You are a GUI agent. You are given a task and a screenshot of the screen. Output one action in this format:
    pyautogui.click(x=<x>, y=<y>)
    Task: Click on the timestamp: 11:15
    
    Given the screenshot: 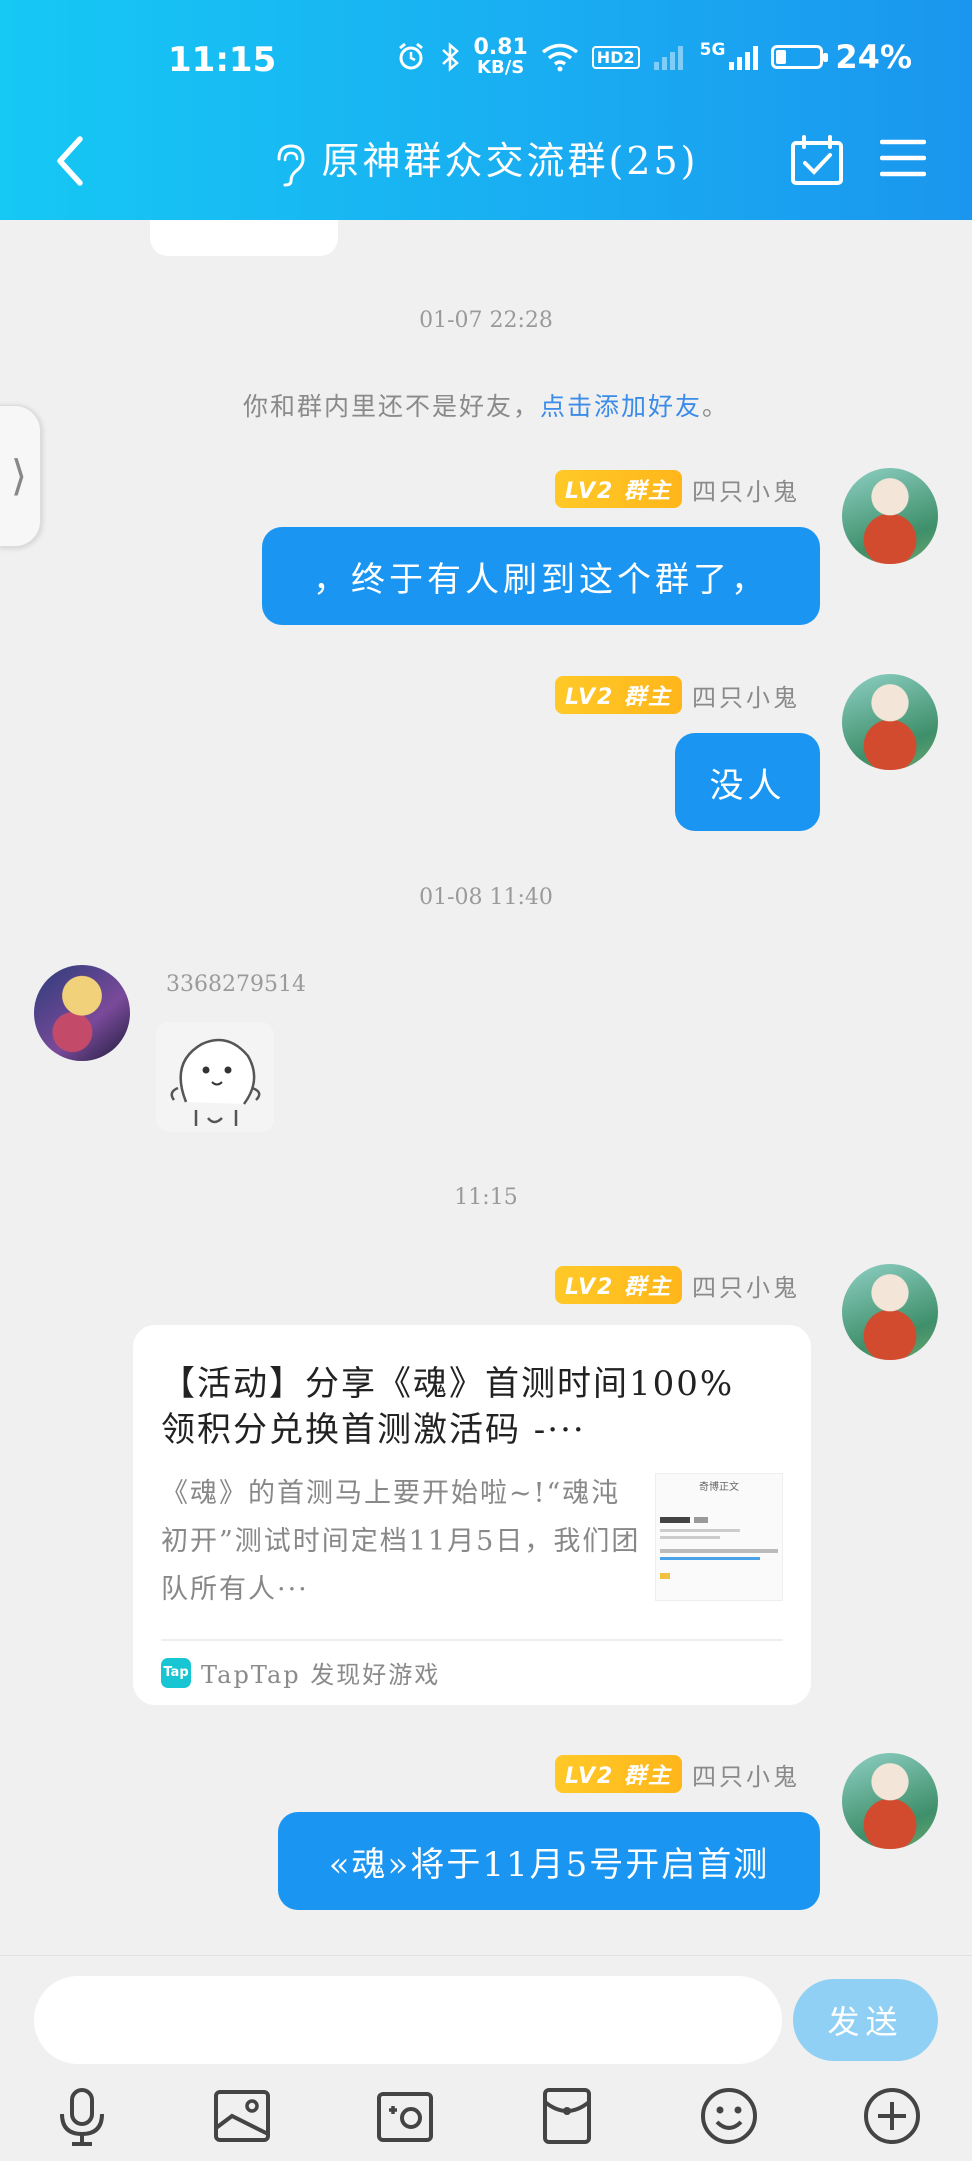 What is the action you would take?
    pyautogui.click(x=486, y=1197)
    